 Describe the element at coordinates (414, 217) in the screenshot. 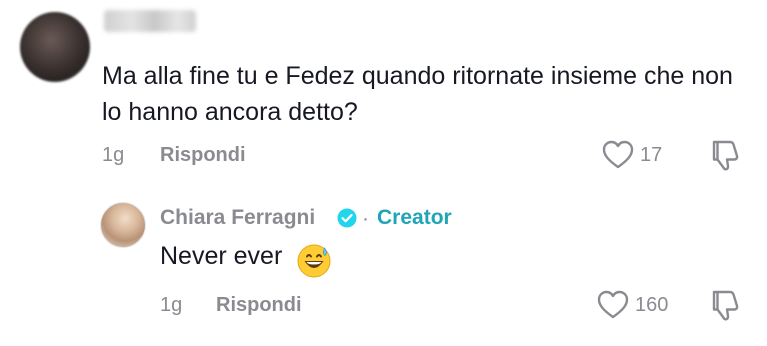

I see `creator-badge: Creator` at that location.